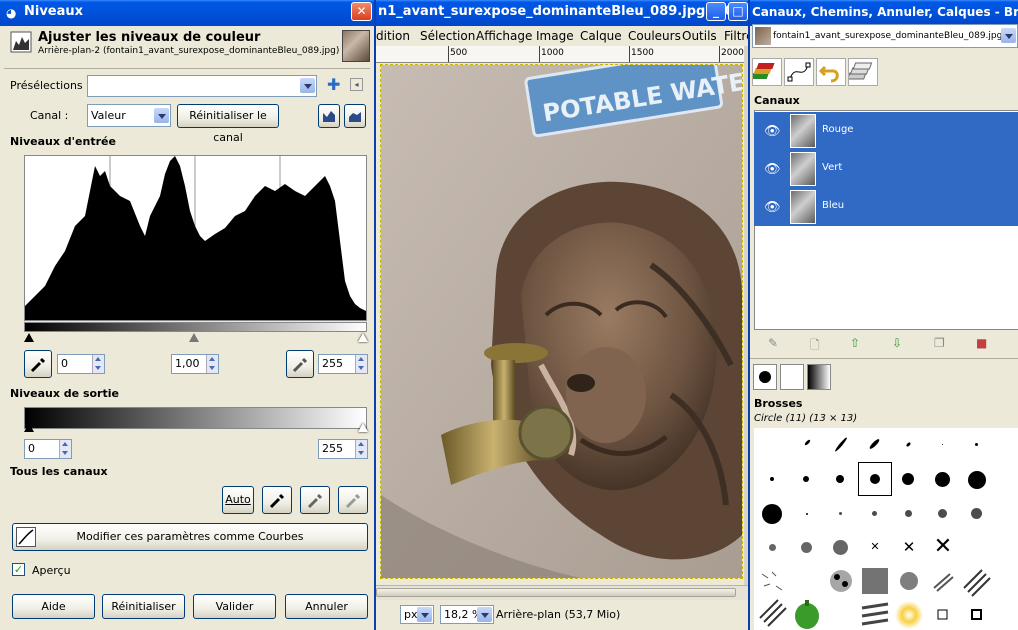 This screenshot has width=1018, height=630. Describe the element at coordinates (601, 36) in the screenshot. I see `menu-layer: Calque` at that location.